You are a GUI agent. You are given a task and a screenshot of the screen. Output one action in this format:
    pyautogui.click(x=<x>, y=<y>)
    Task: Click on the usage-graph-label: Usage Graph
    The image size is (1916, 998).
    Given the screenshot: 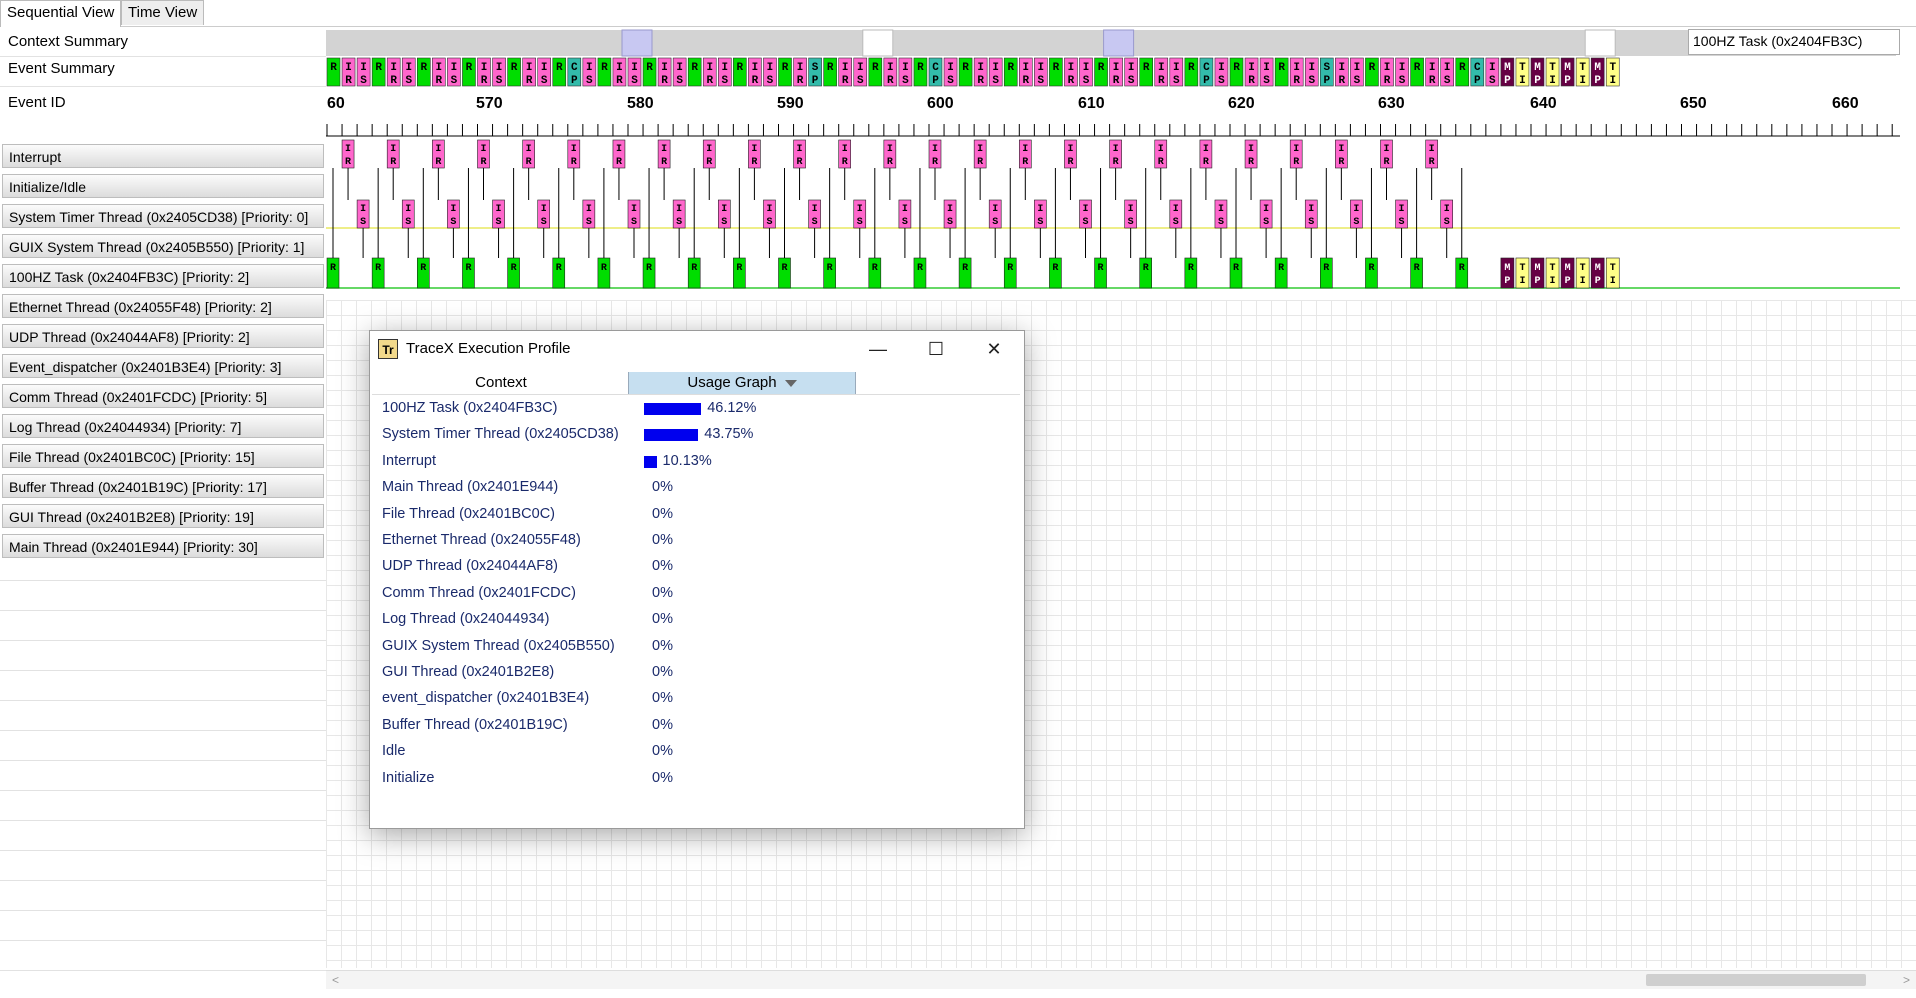 What is the action you would take?
    pyautogui.click(x=732, y=382)
    